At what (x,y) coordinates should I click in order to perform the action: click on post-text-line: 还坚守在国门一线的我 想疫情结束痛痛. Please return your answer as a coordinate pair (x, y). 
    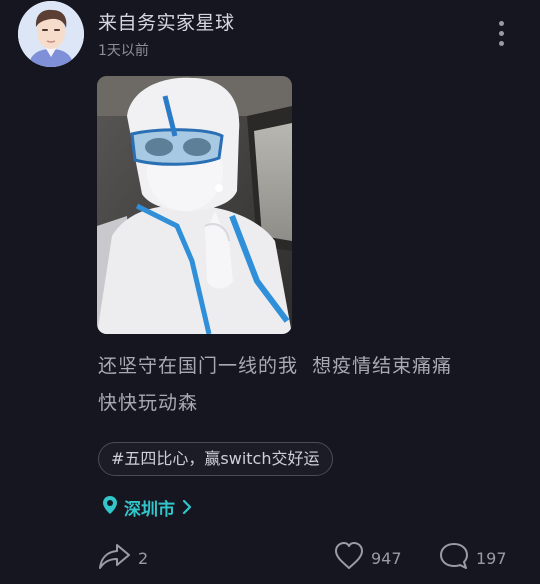
    Looking at the image, I should click on (275, 366).